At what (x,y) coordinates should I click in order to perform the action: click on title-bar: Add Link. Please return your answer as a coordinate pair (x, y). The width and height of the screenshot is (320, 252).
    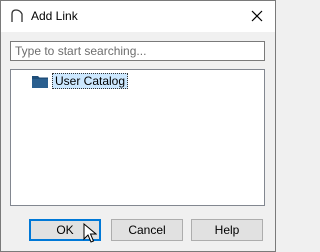
    Looking at the image, I should click on (138, 16).